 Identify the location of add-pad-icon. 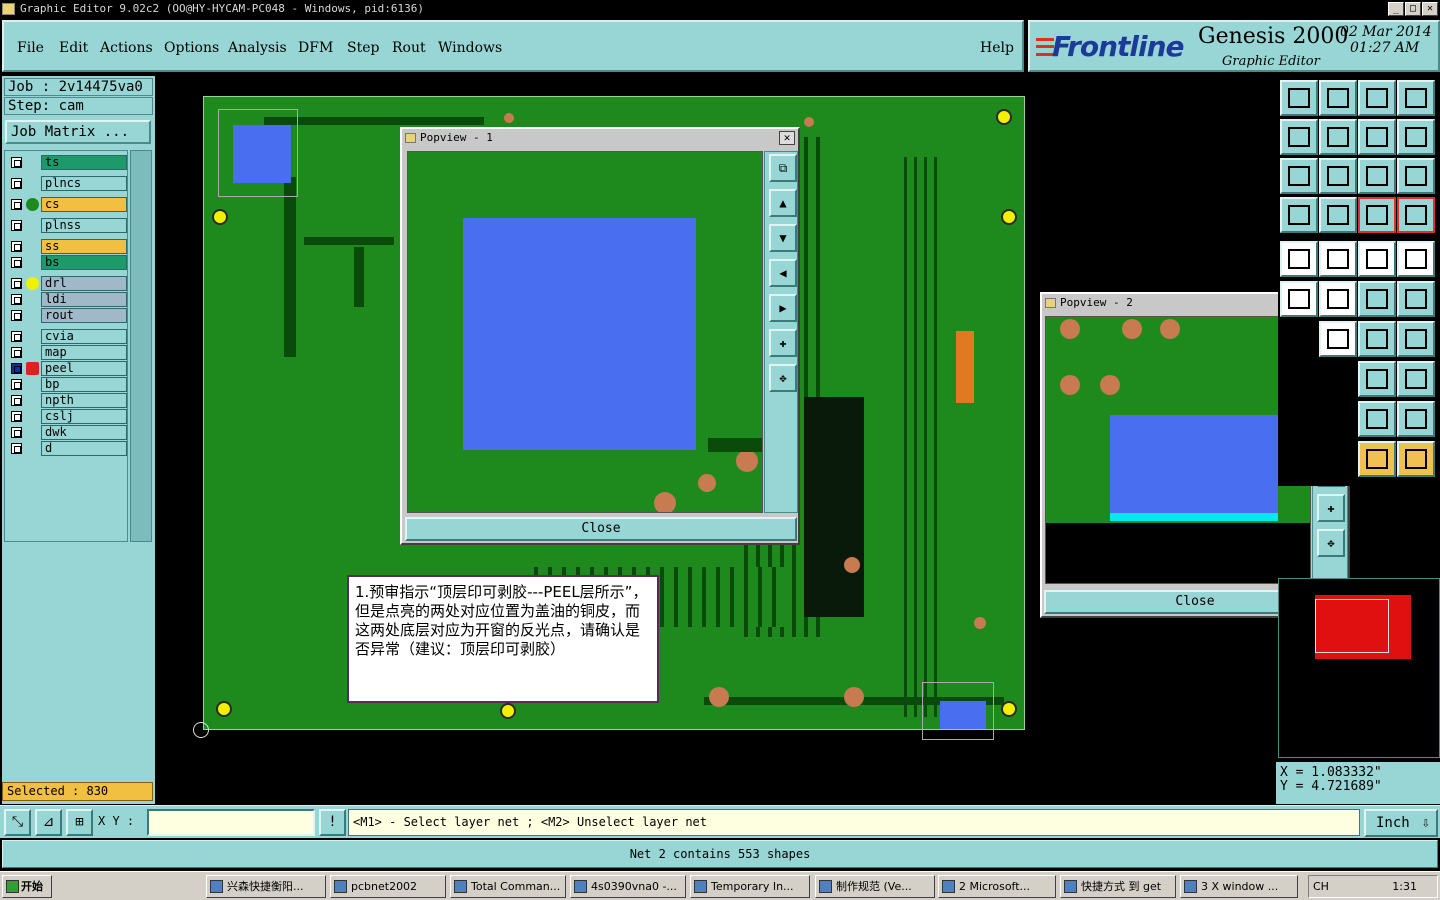
(1299, 259).